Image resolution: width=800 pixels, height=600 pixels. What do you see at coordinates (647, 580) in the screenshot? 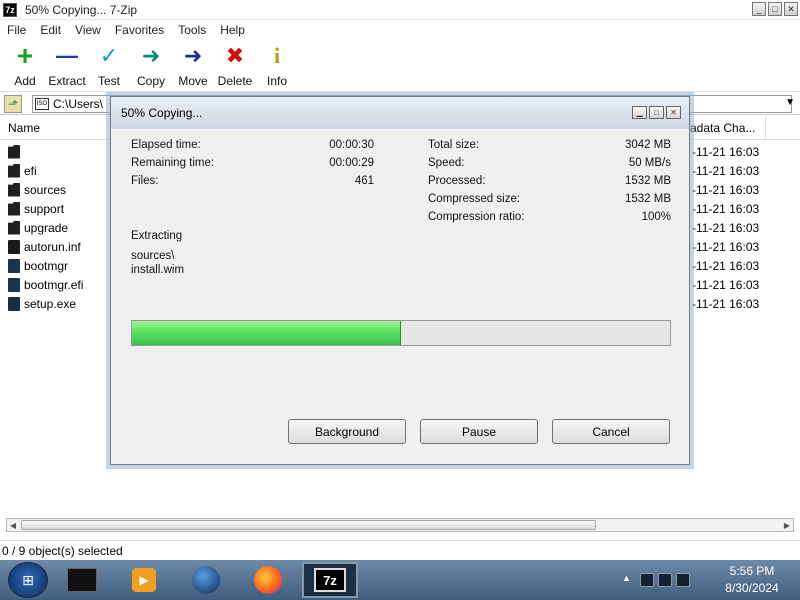
I see `network-tray-icon` at bounding box center [647, 580].